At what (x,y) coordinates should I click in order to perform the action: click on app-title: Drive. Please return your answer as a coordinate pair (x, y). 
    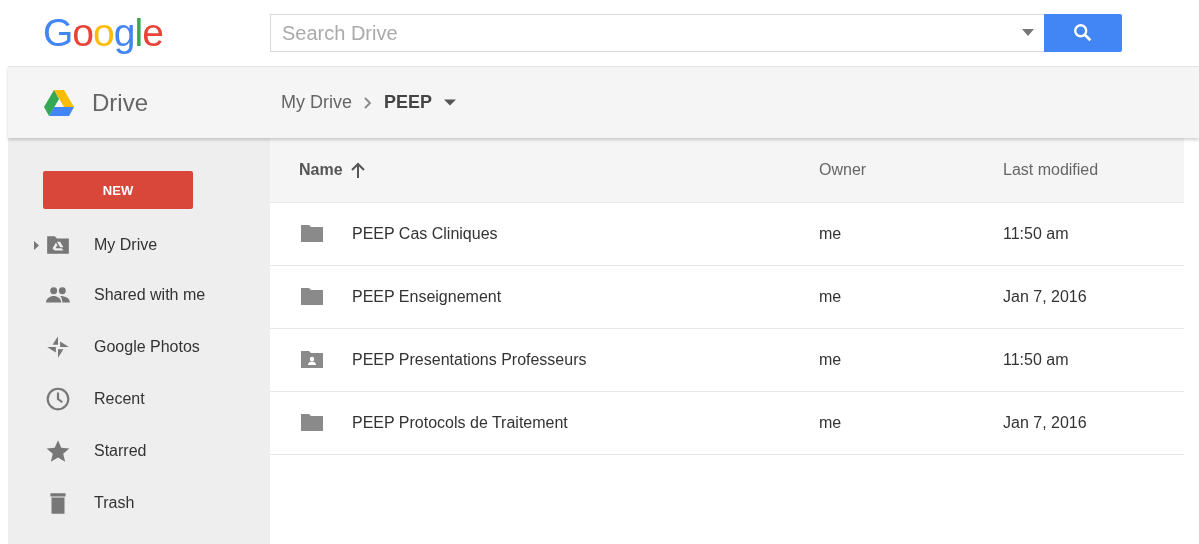
    Looking at the image, I should click on (120, 102).